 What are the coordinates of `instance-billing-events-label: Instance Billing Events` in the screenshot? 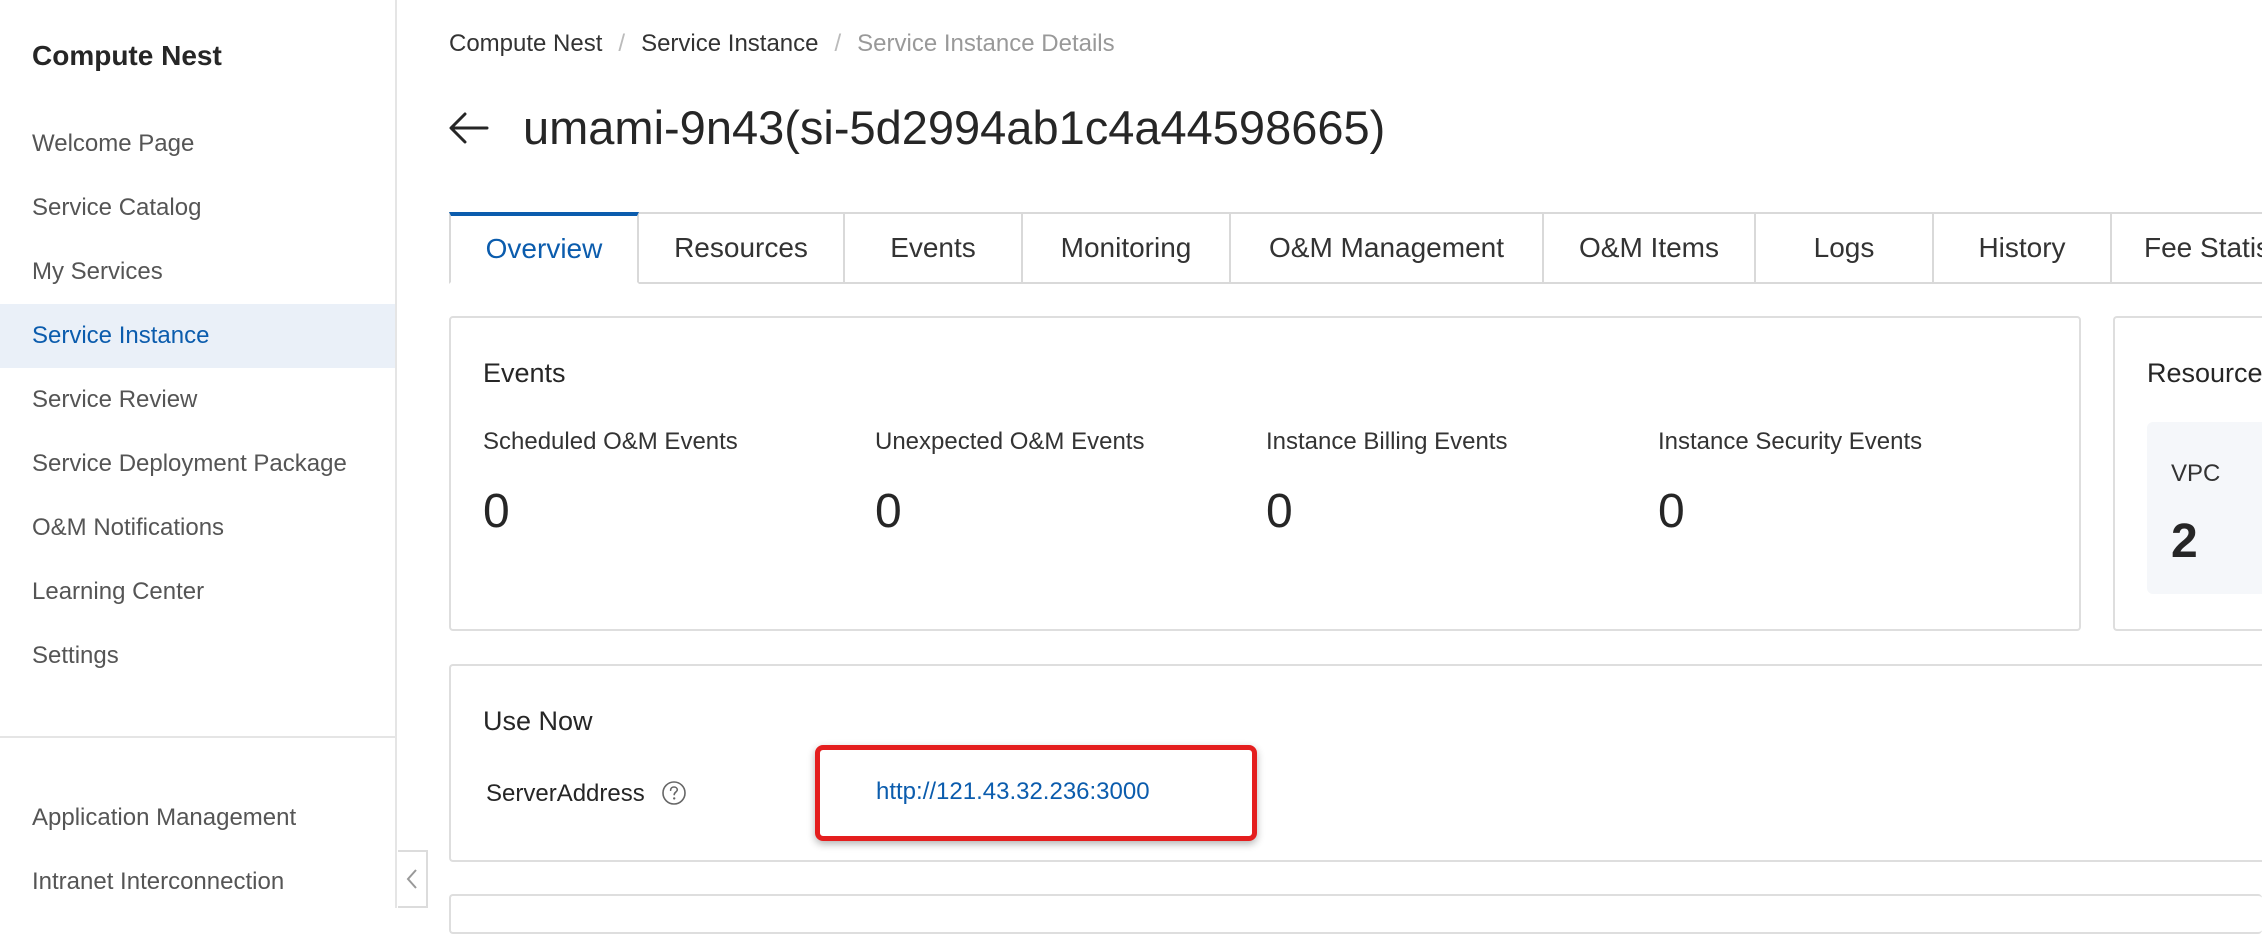 It's located at (1387, 441).